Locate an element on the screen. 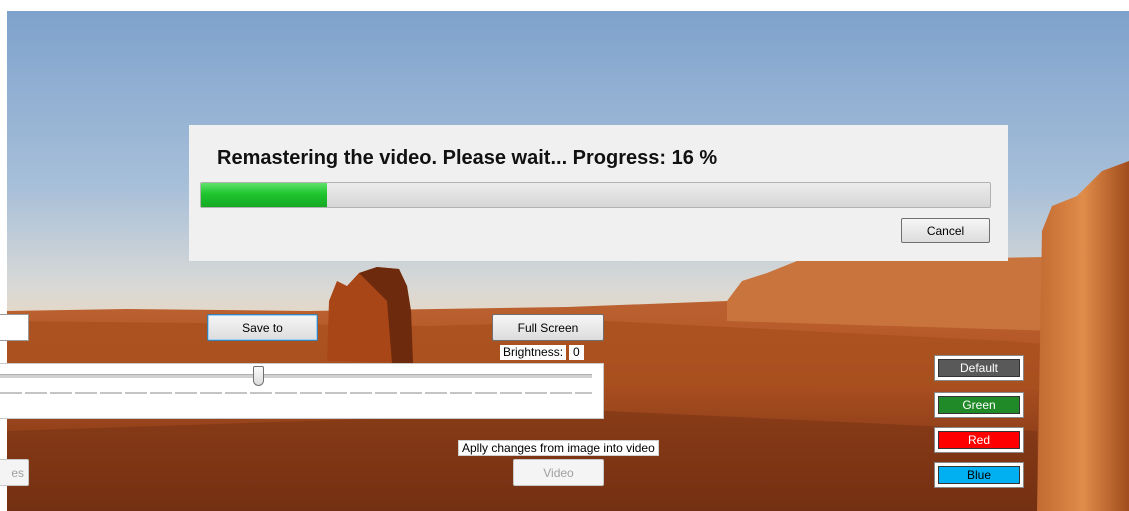  left-text-field is located at coordinates (14, 327).